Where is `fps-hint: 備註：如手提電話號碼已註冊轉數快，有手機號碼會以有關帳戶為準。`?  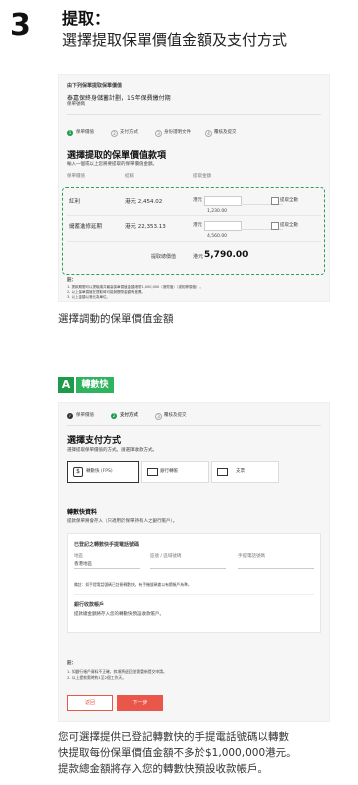
fps-hint: 備註：如手提電話號碼已註冊轉數快，有手機號碼會以有關帳戶為準。 is located at coordinates (133, 584).